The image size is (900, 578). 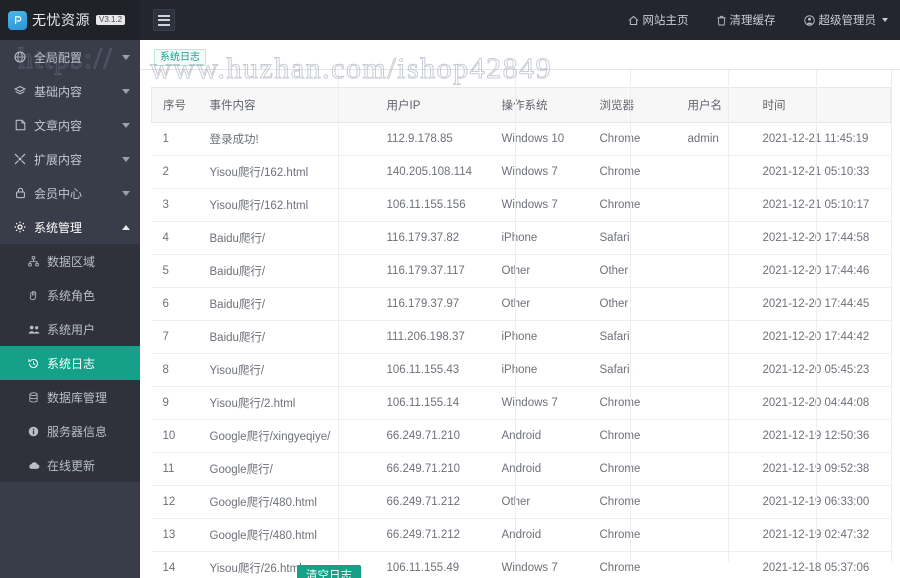 What do you see at coordinates (70, 125) in the screenshot?
I see `sidebar-item-article-content: 文章内容` at bounding box center [70, 125].